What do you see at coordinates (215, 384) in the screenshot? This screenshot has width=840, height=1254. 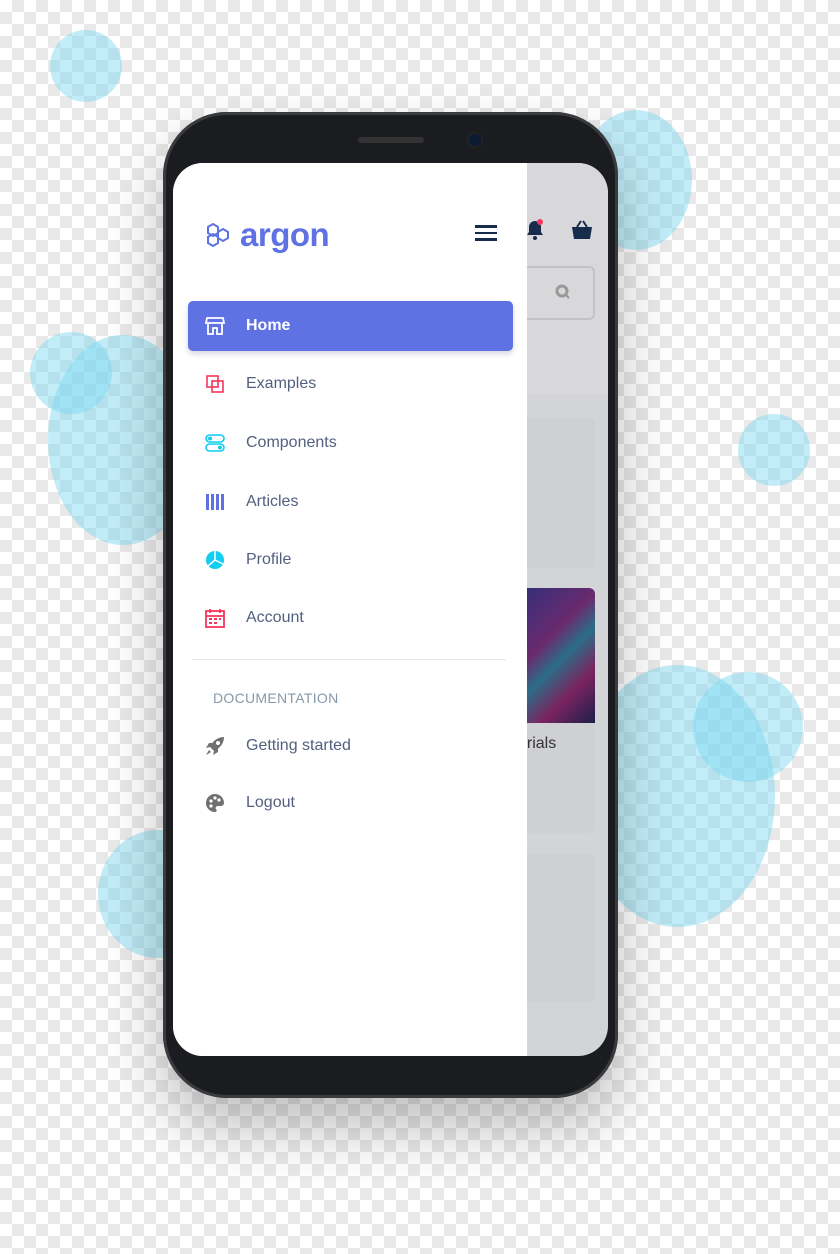 I see `copy-icon` at bounding box center [215, 384].